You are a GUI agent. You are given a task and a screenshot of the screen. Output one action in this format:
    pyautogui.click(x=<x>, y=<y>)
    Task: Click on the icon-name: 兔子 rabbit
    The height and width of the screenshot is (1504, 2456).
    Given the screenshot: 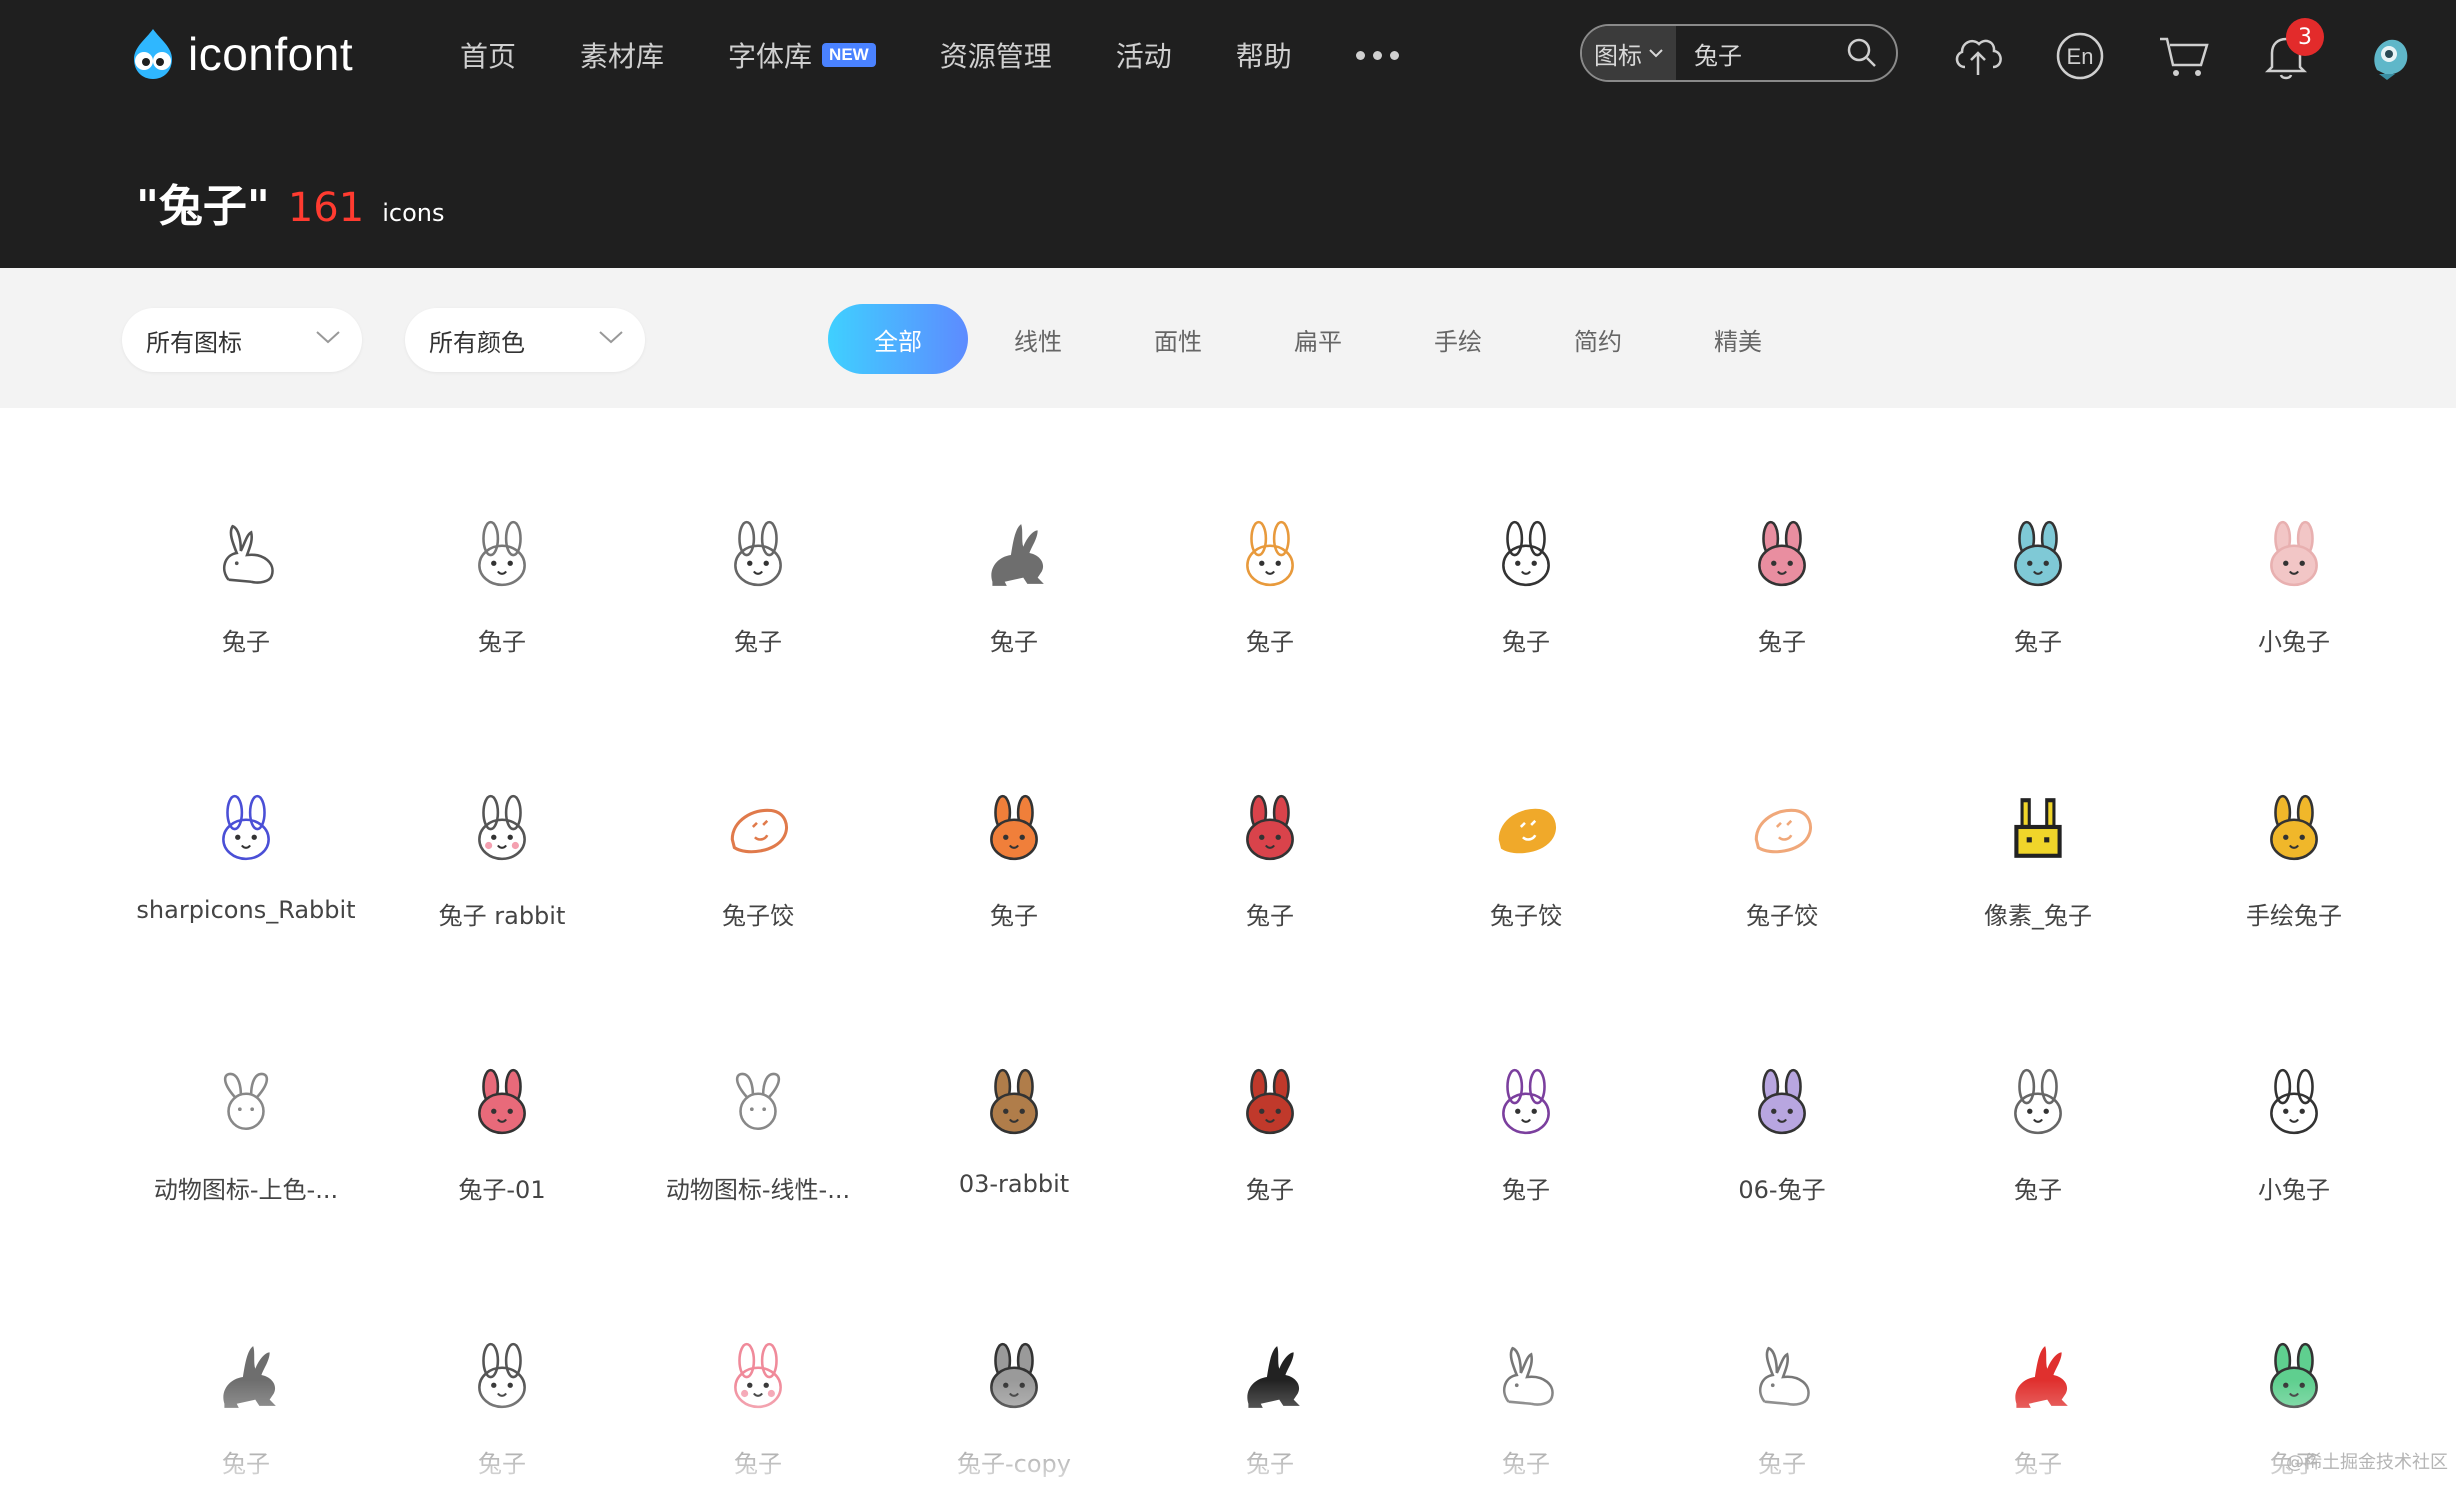 What is the action you would take?
    pyautogui.click(x=502, y=916)
    